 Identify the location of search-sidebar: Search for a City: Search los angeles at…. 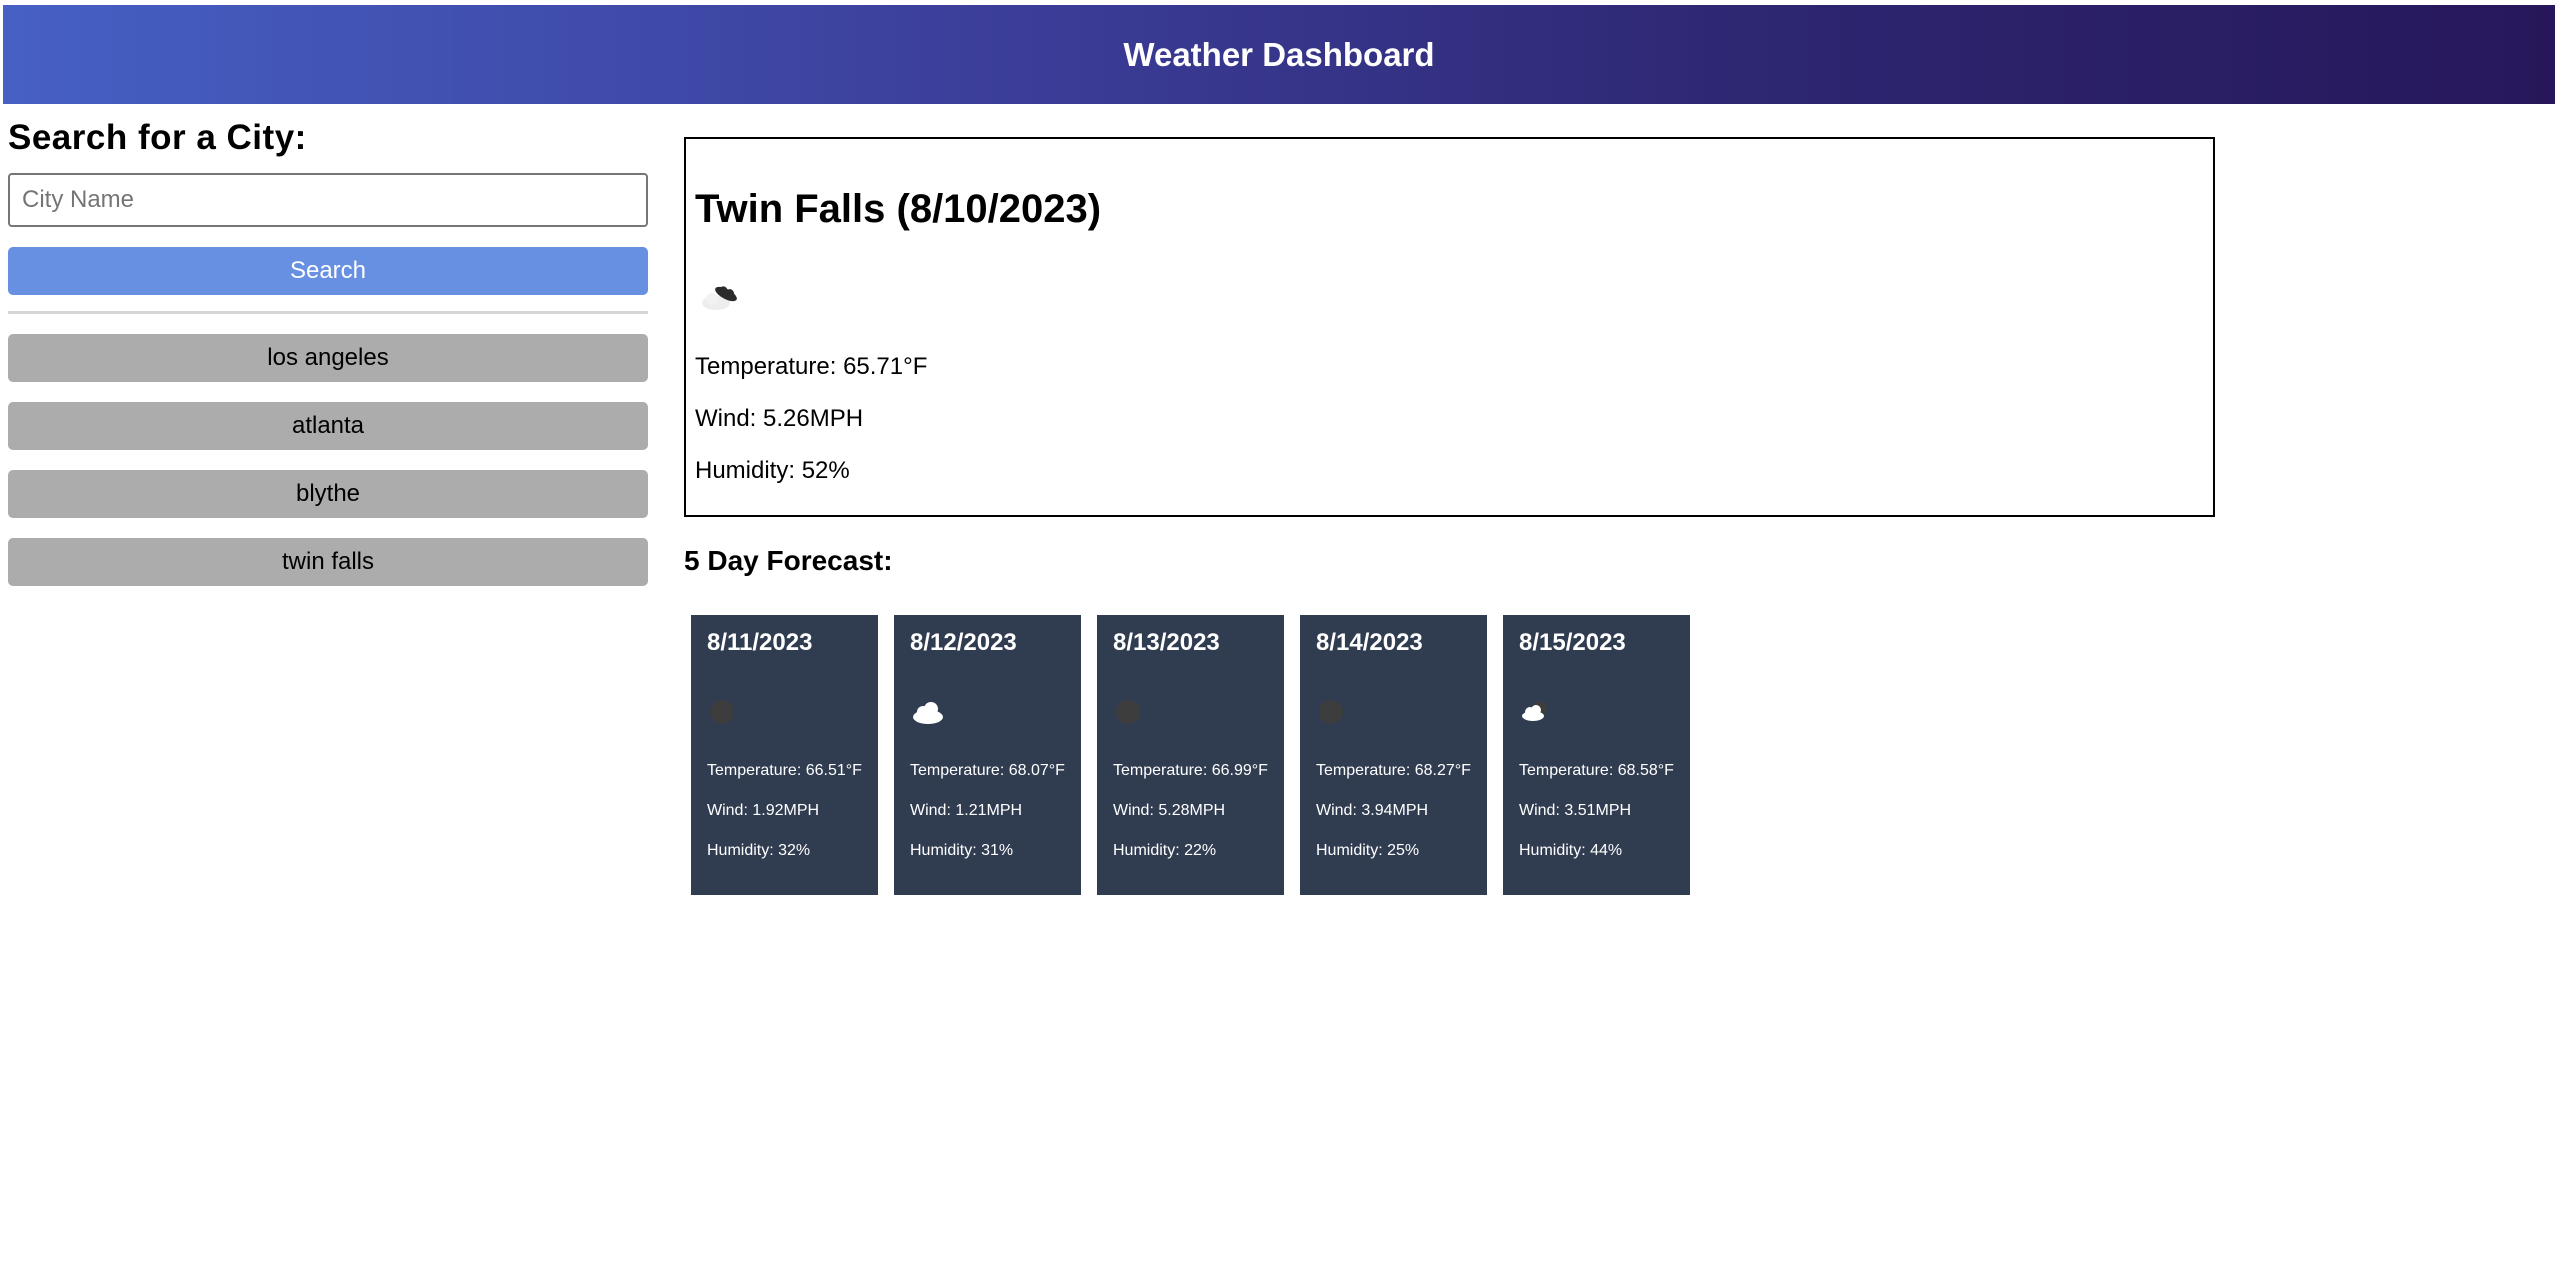
(328, 359).